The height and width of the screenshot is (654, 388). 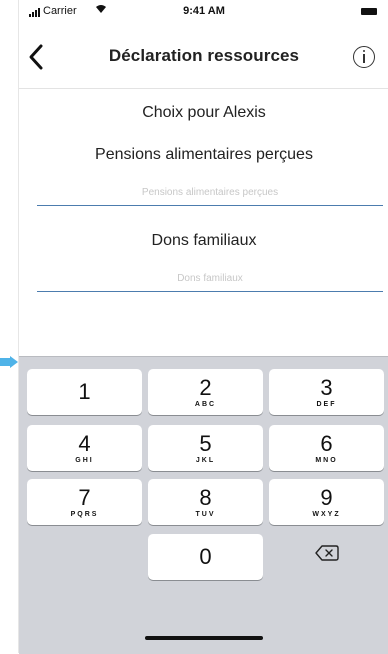 What do you see at coordinates (205, 387) in the screenshot?
I see `key-digit: 2` at bounding box center [205, 387].